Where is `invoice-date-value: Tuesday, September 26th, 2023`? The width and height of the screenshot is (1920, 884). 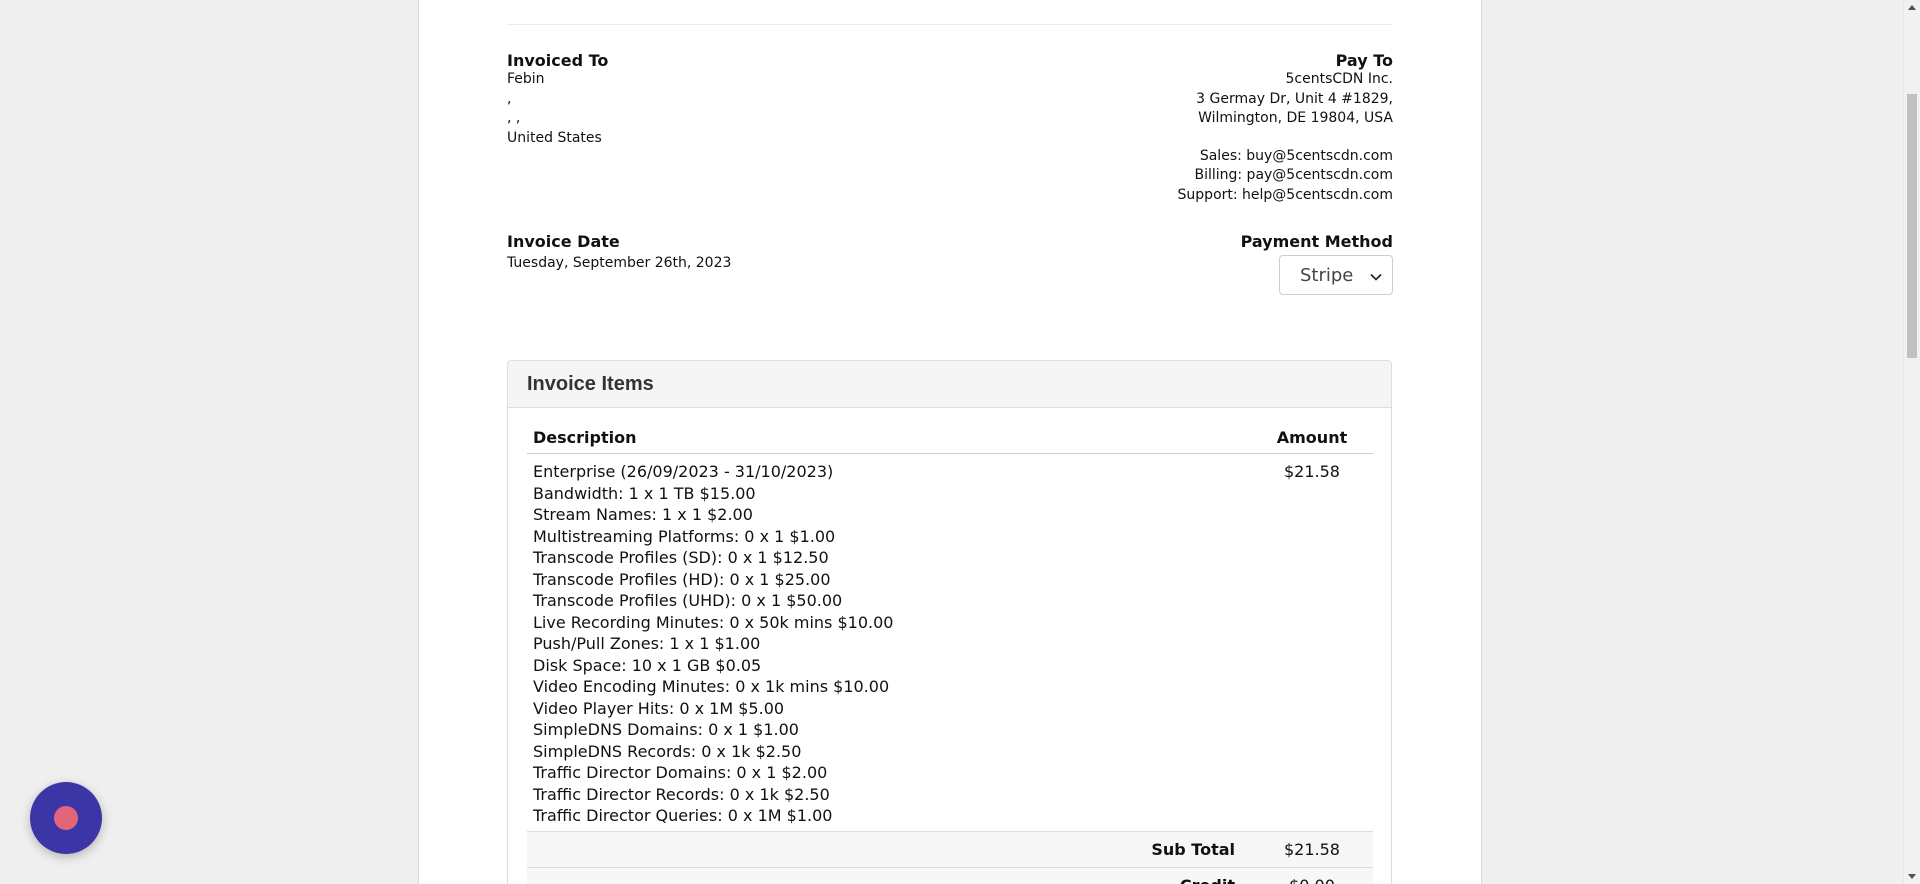
invoice-date-value: Tuesday, September 26th, 2023 is located at coordinates (619, 263).